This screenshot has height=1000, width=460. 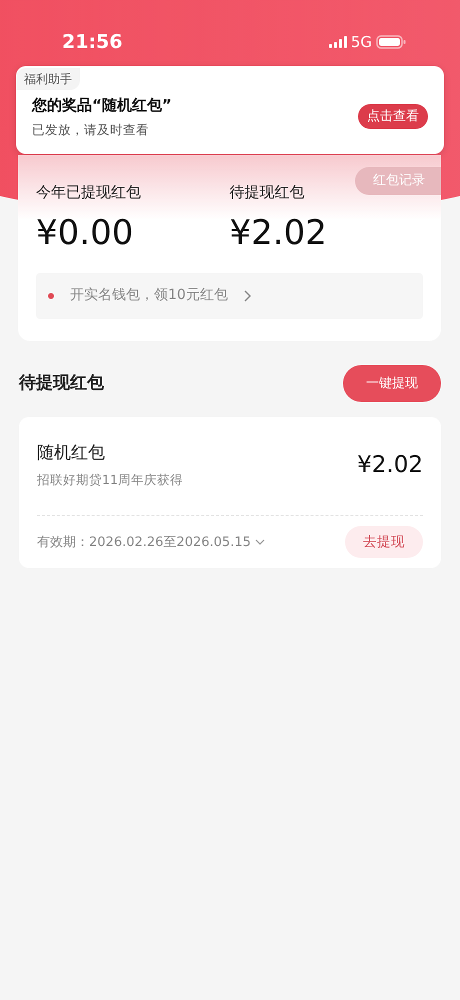 I want to click on coupon-name: 随机红包, so click(x=71, y=453).